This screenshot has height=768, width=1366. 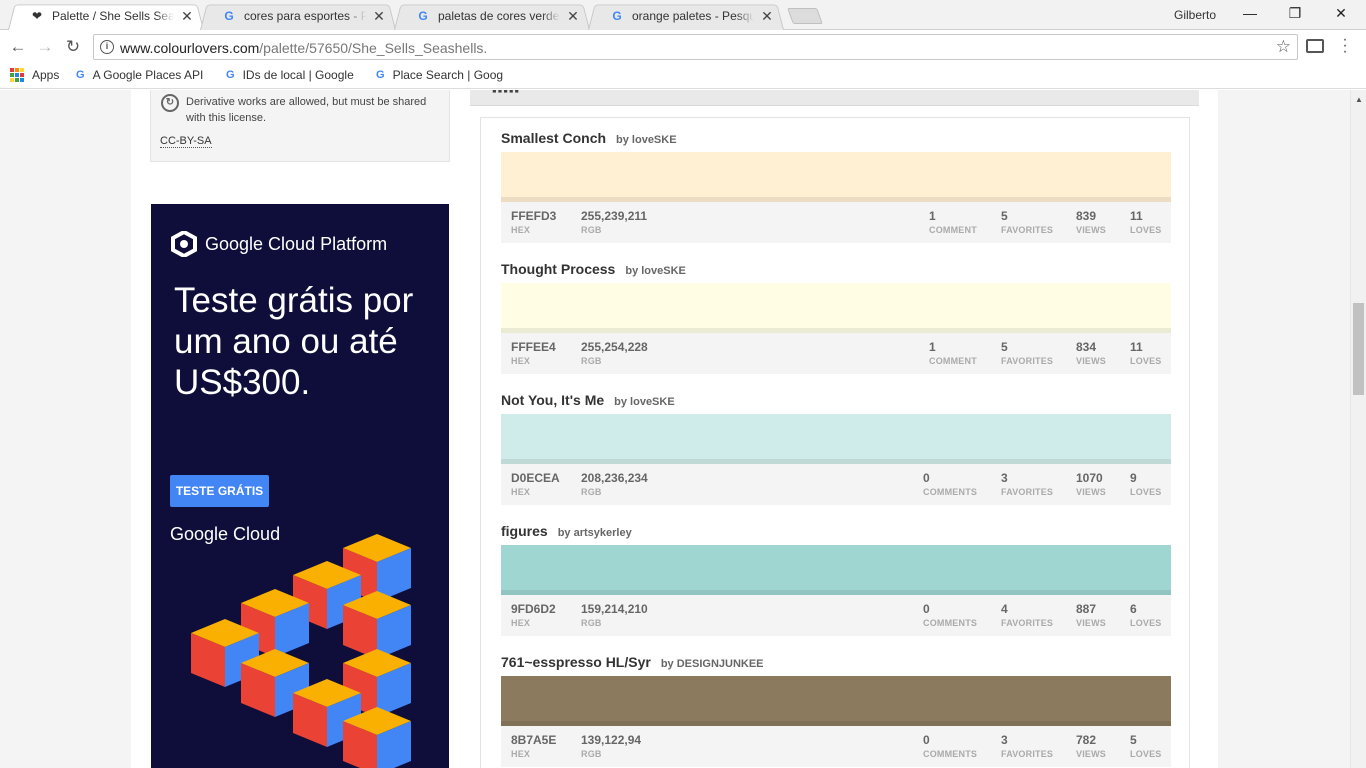 I want to click on colors-section-header: ▪▪▪▪▪, so click(x=834, y=98).